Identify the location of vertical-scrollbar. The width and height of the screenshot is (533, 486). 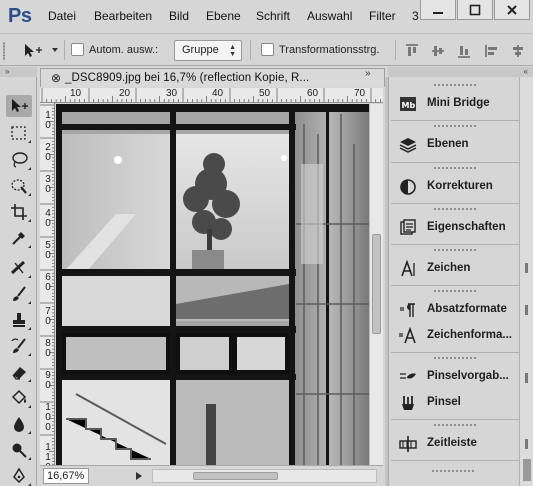
(376, 284).